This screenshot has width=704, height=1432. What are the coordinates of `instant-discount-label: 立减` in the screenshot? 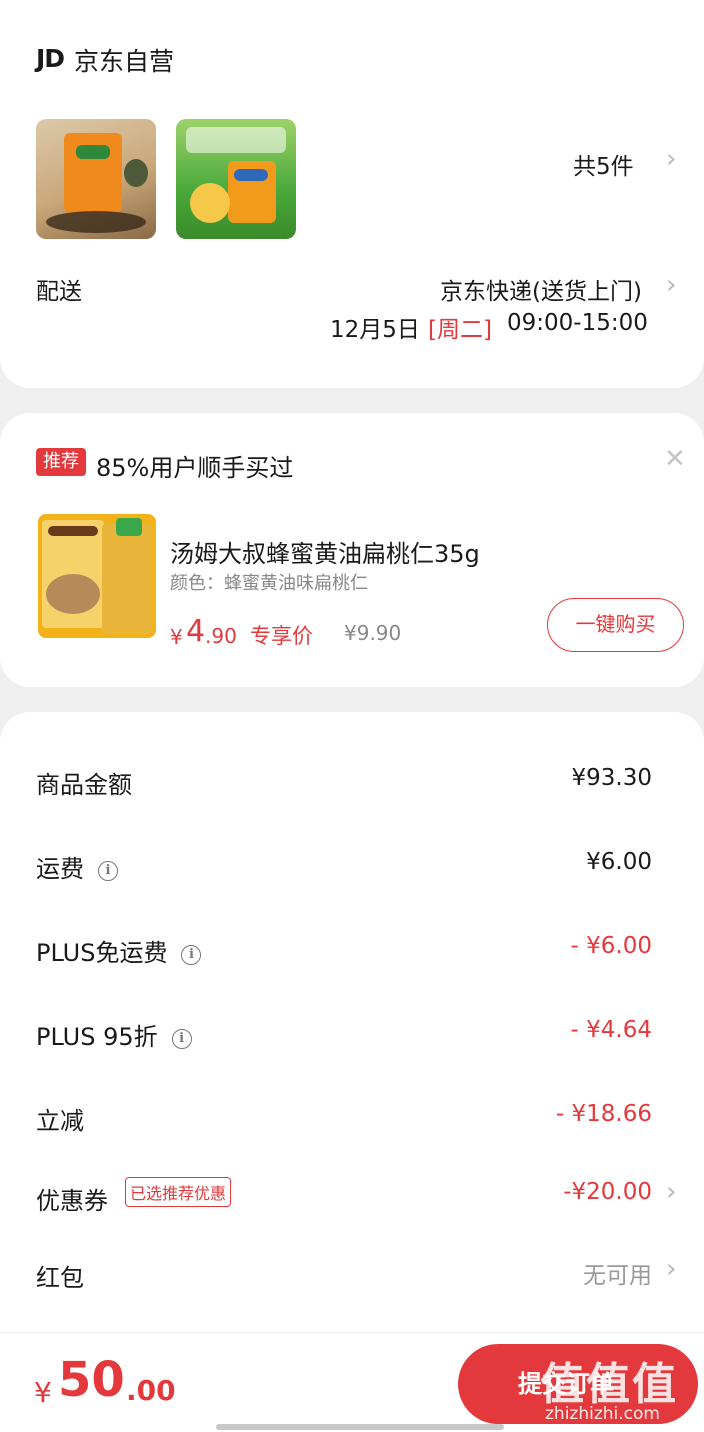 It's located at (60, 1121).